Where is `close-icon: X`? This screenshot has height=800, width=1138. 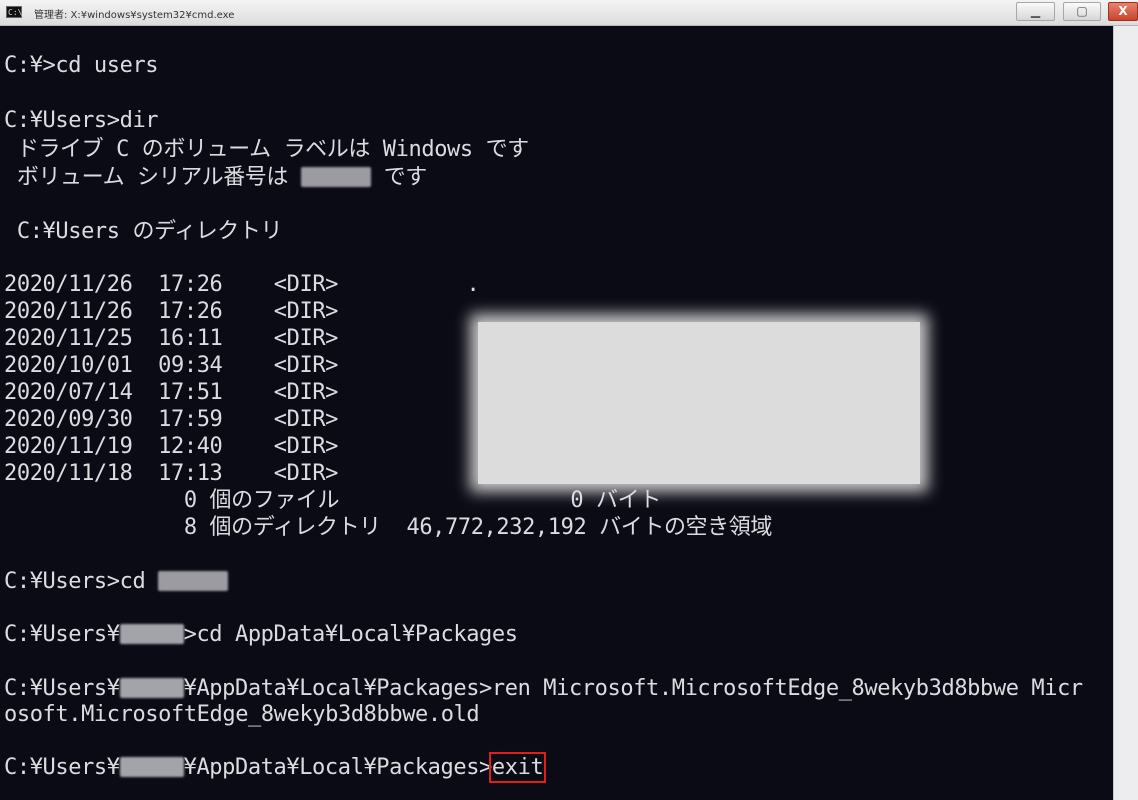
close-icon: X is located at coordinates (1123, 11).